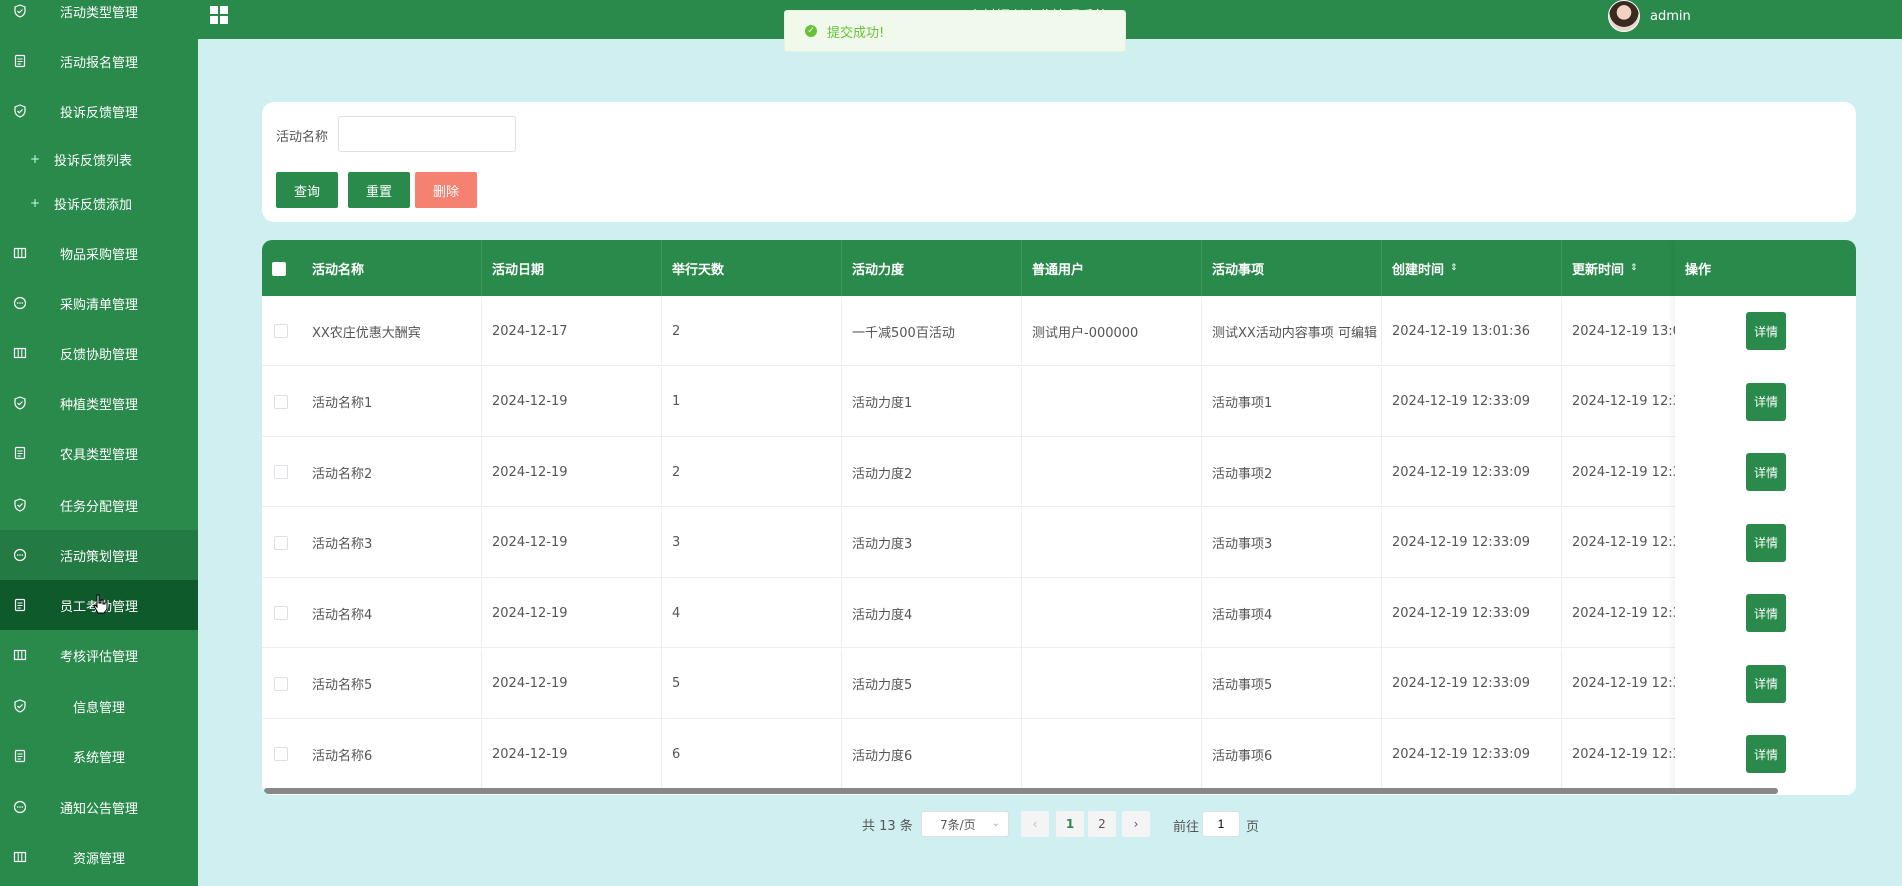 This screenshot has height=886, width=1902. Describe the element at coordinates (1292, 754) in the screenshot. I see `table-cell: 活动事项6` at that location.